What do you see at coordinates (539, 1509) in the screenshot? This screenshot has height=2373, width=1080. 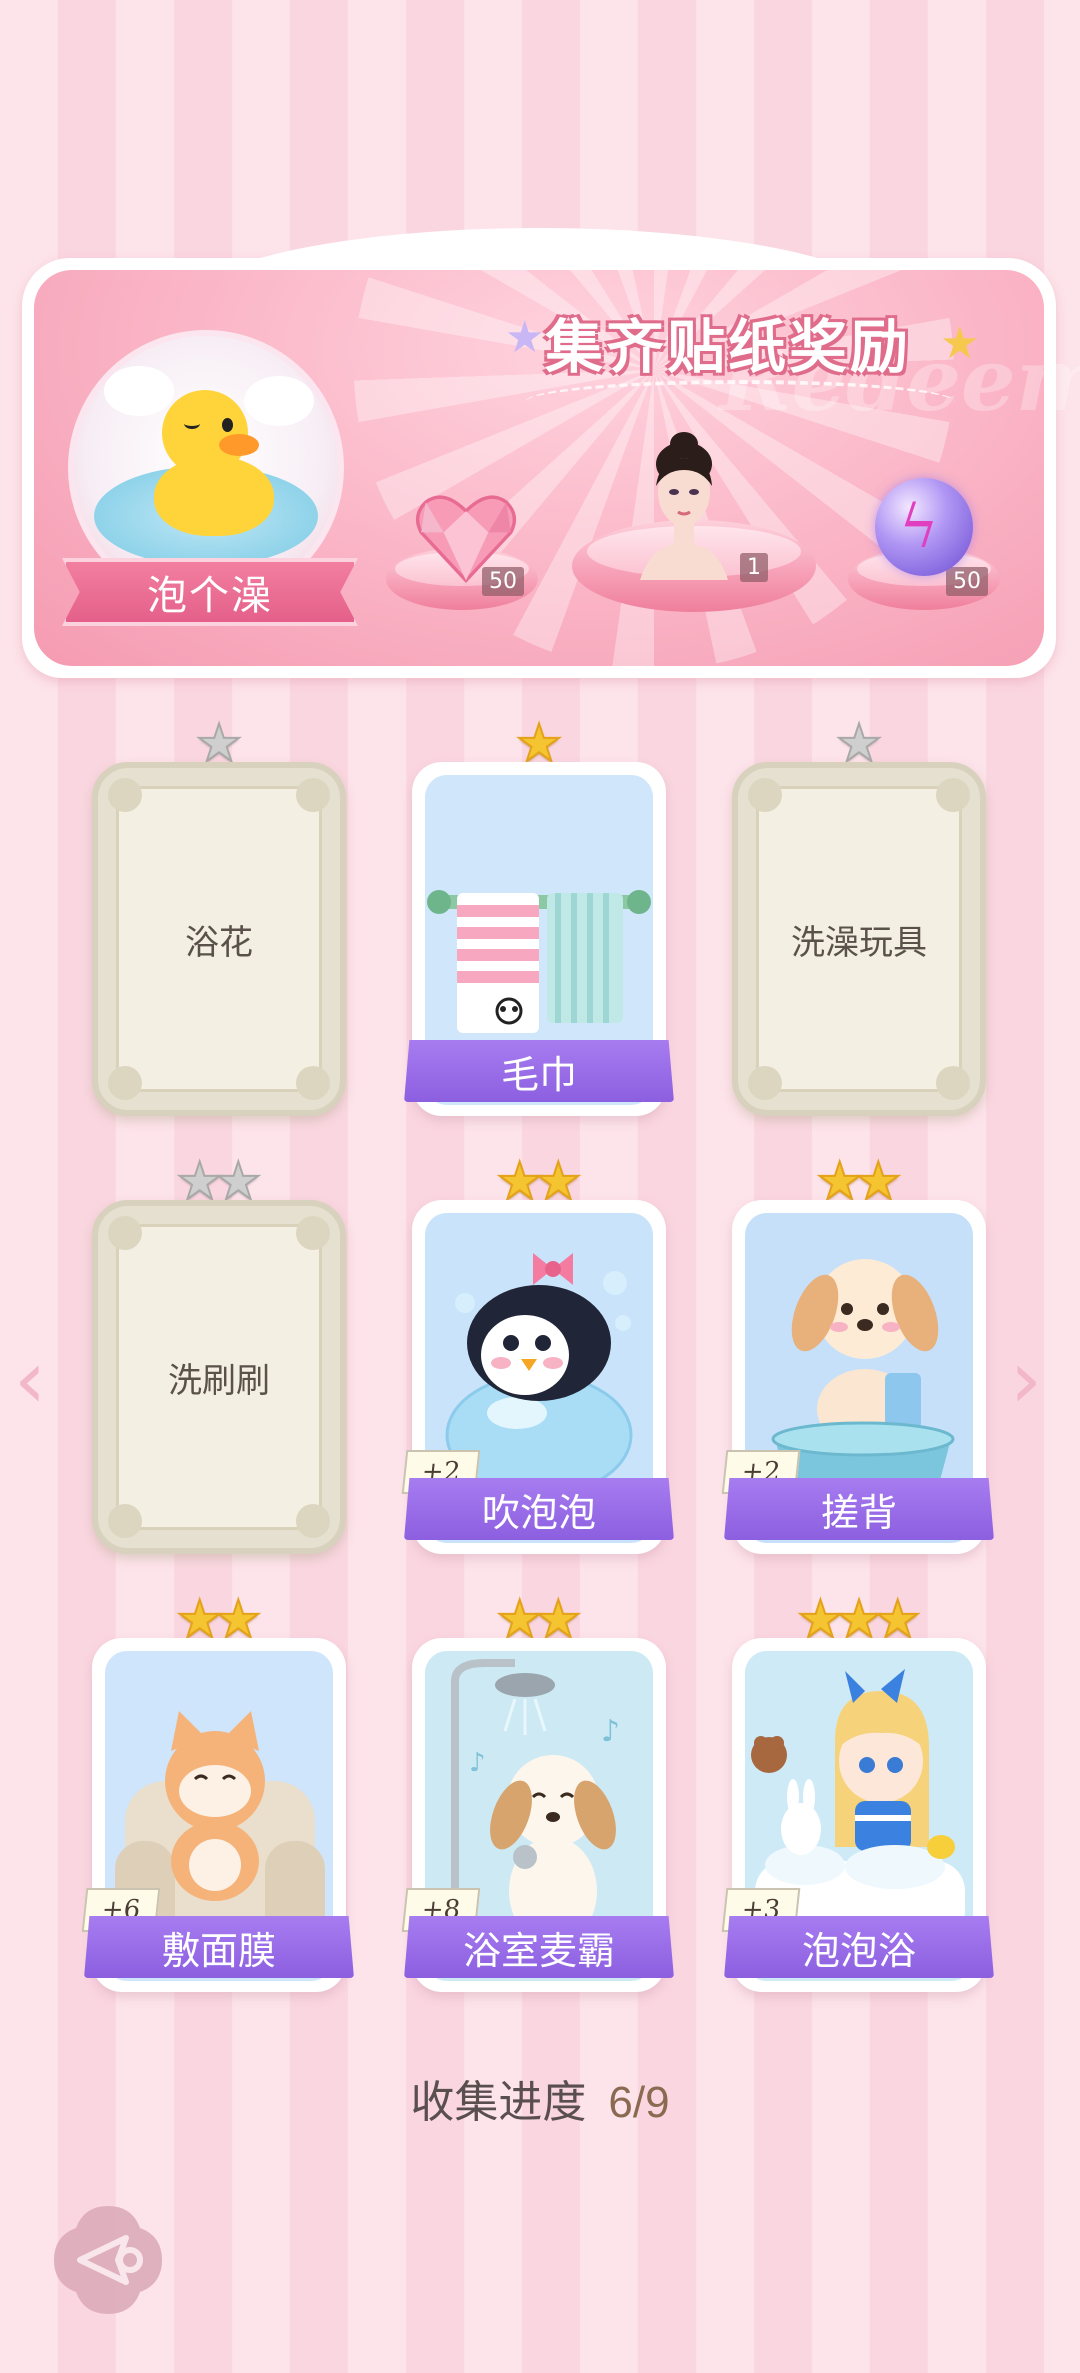 I see `card-name: 吹泡泡` at bounding box center [539, 1509].